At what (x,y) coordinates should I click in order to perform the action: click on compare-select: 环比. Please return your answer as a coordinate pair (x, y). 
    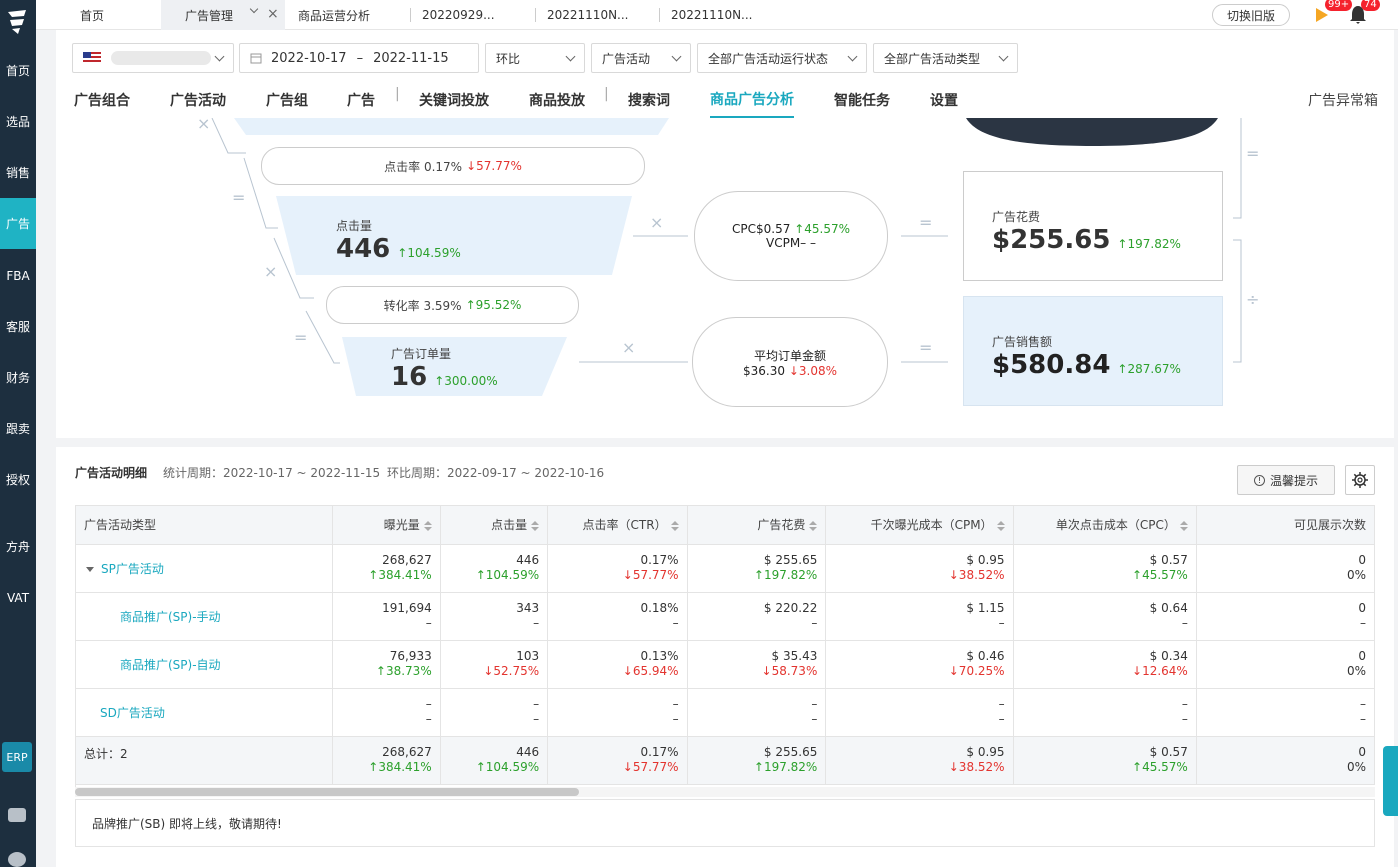
    Looking at the image, I should click on (535, 58).